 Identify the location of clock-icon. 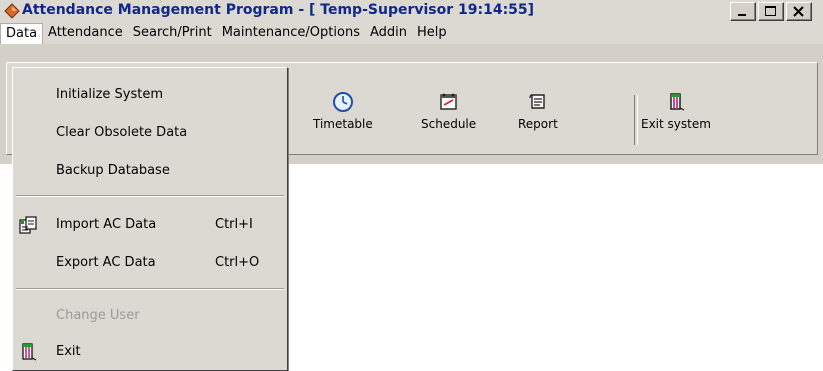
(342, 102).